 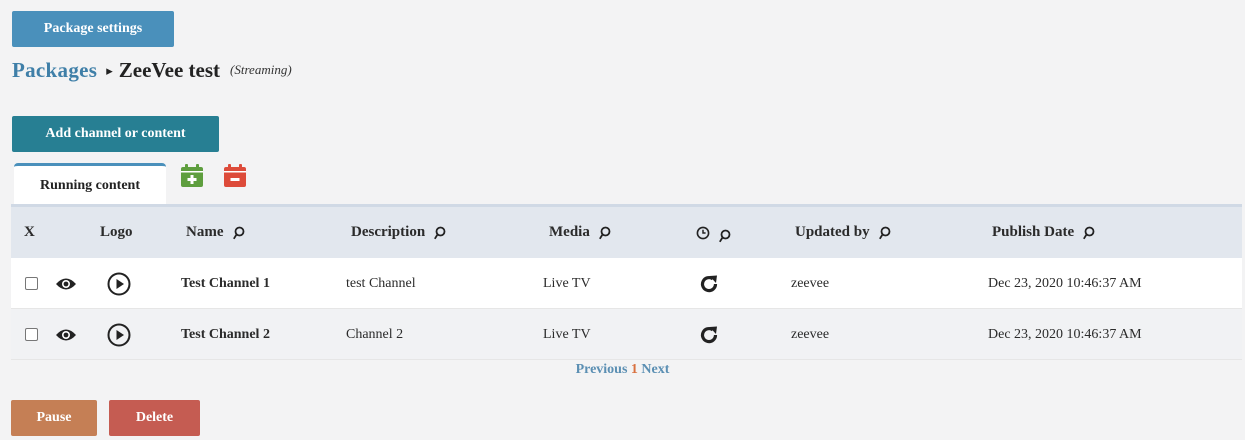 I want to click on breadcrumb: Packages ▸ ZeeVee test (Streaming), so click(x=152, y=73).